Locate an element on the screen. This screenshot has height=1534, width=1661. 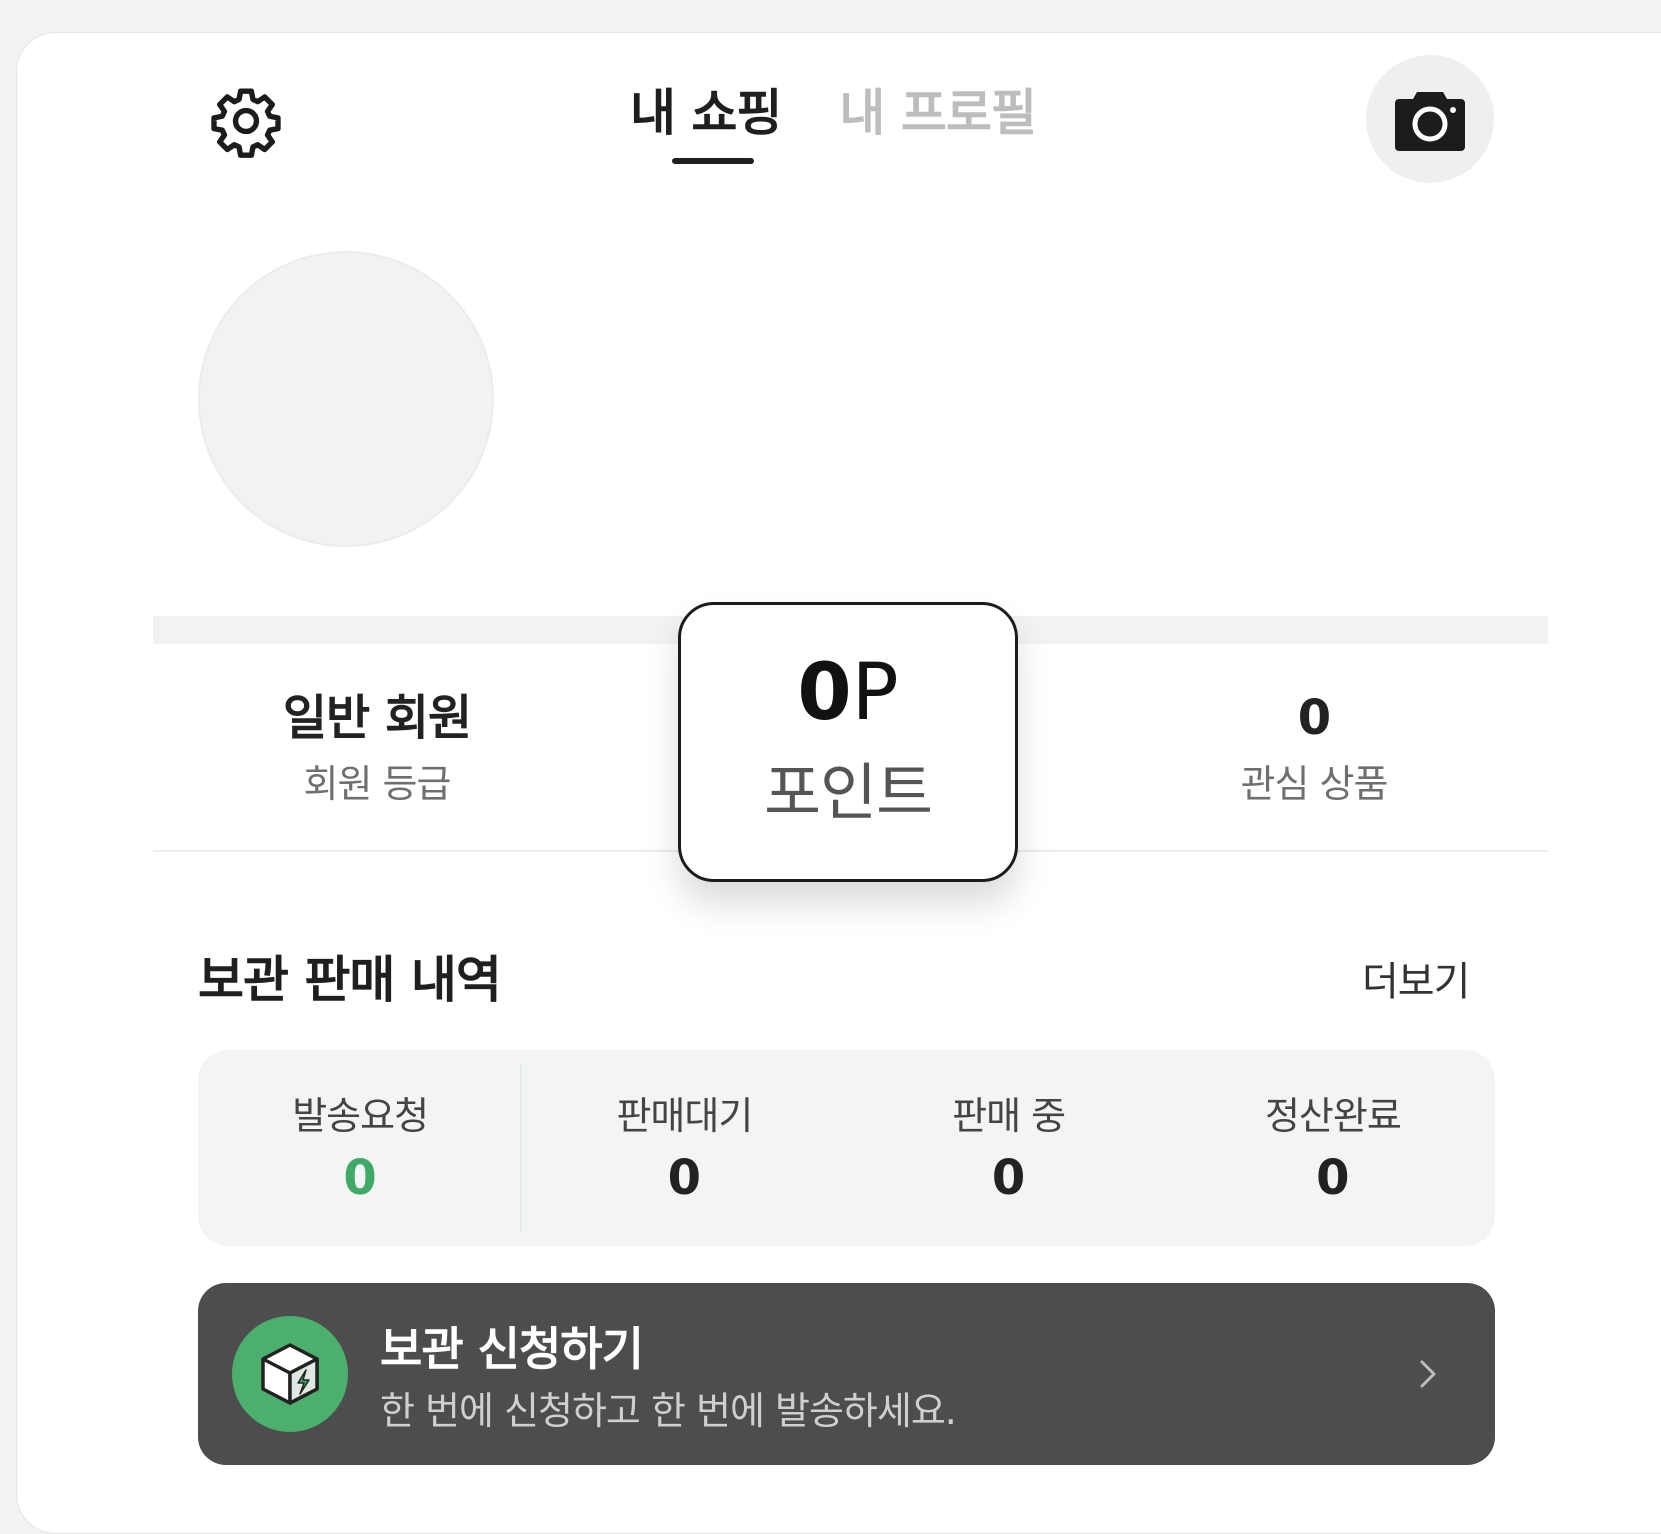
status-on-sale: 판매 중 0 is located at coordinates (1009, 1148).